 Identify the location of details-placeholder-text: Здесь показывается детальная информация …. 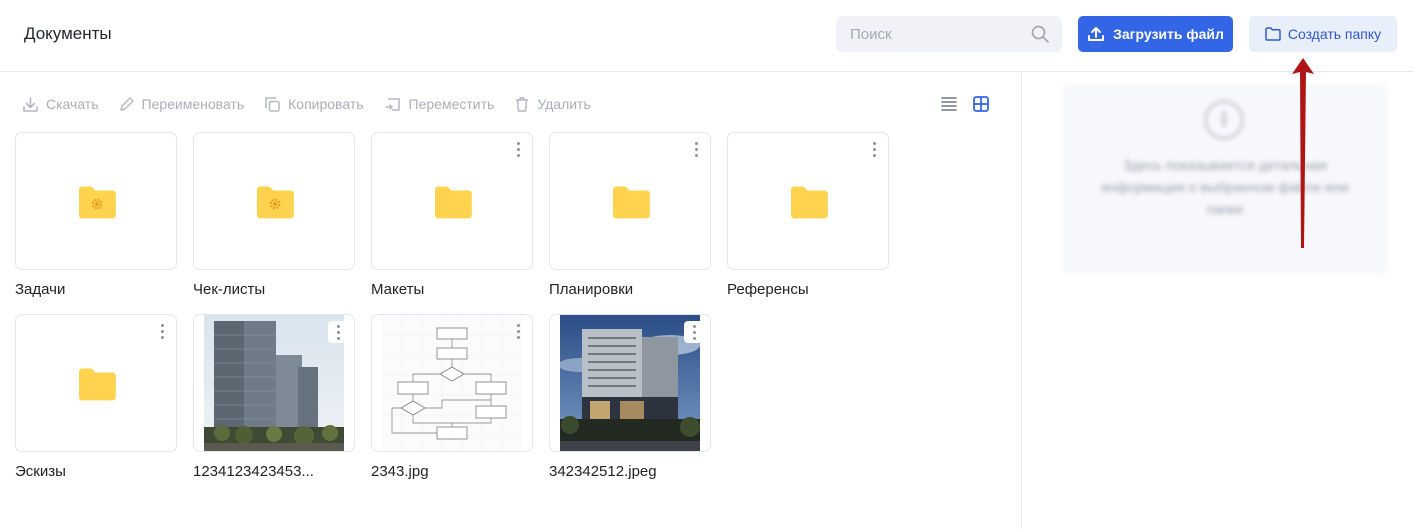
(1225, 187).